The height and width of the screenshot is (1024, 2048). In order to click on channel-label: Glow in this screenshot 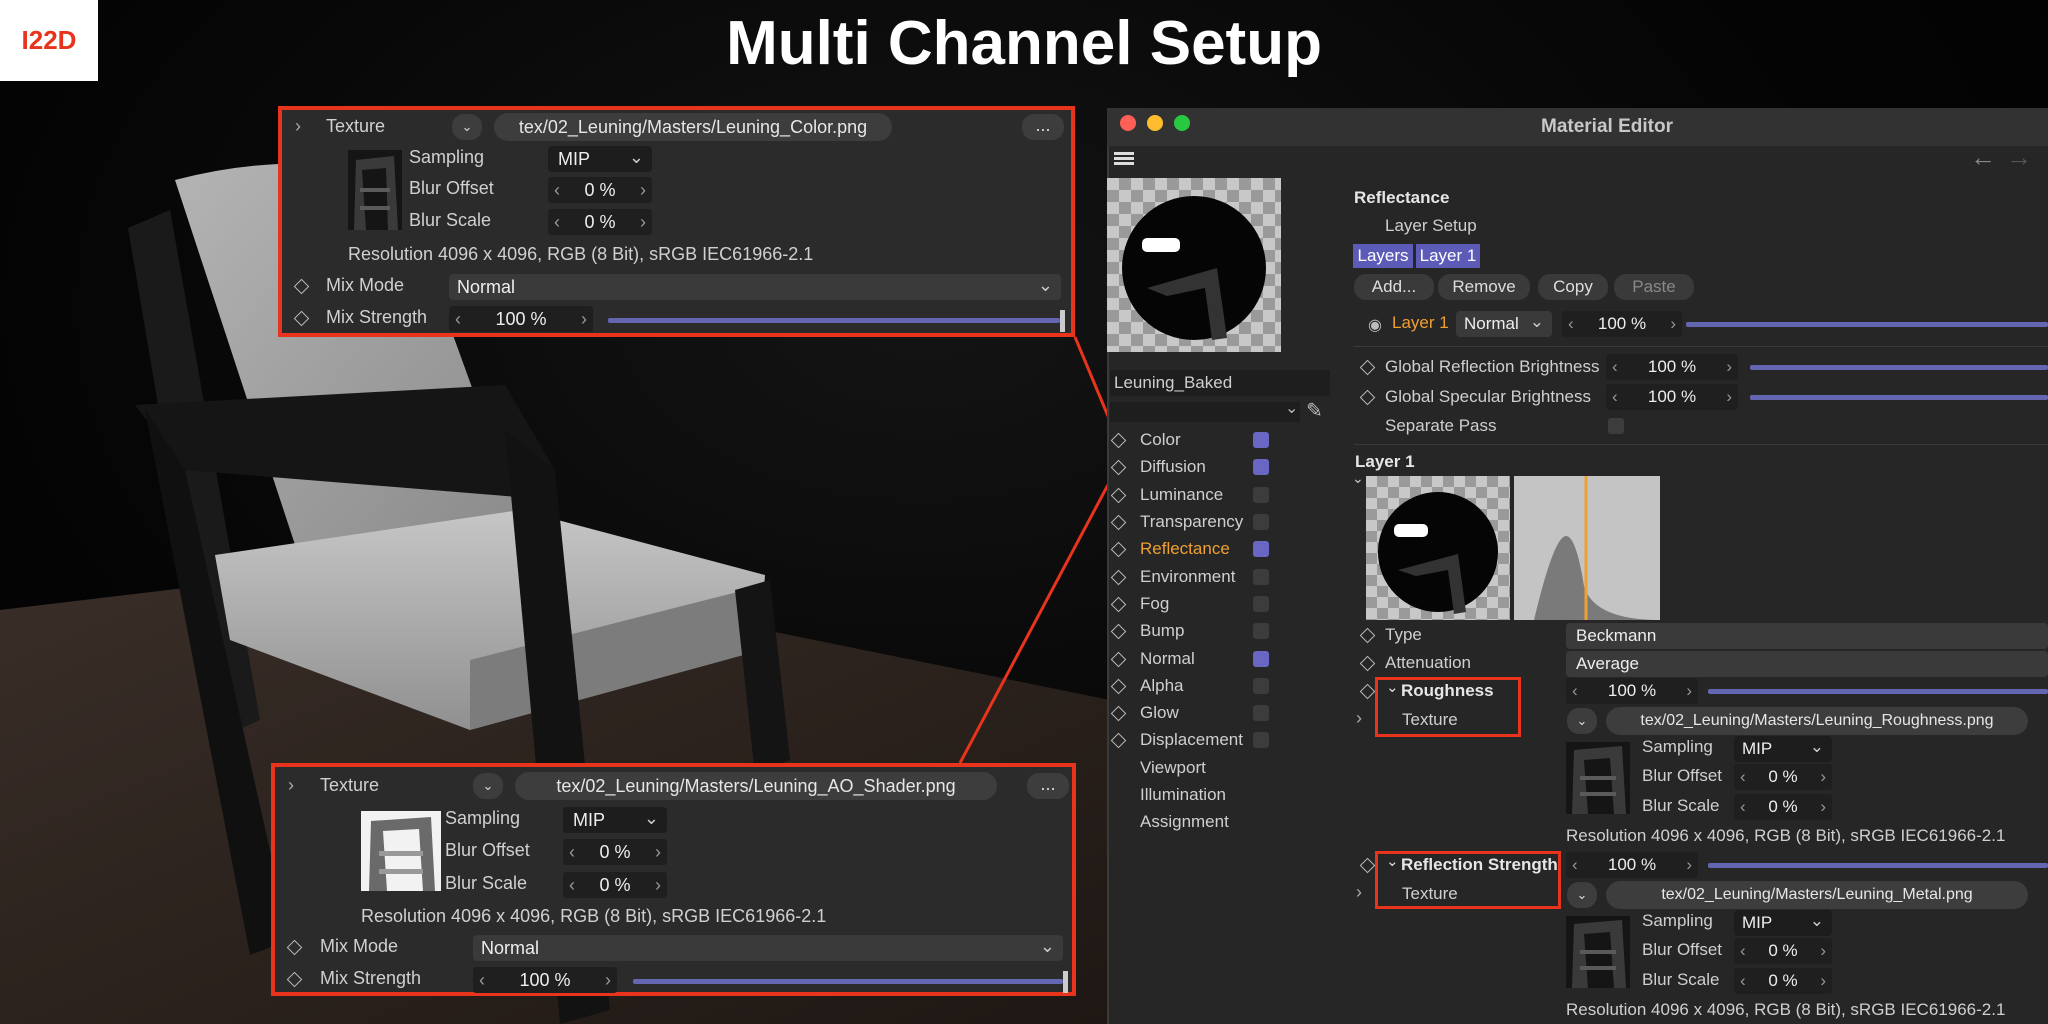, I will do `click(1159, 712)`.